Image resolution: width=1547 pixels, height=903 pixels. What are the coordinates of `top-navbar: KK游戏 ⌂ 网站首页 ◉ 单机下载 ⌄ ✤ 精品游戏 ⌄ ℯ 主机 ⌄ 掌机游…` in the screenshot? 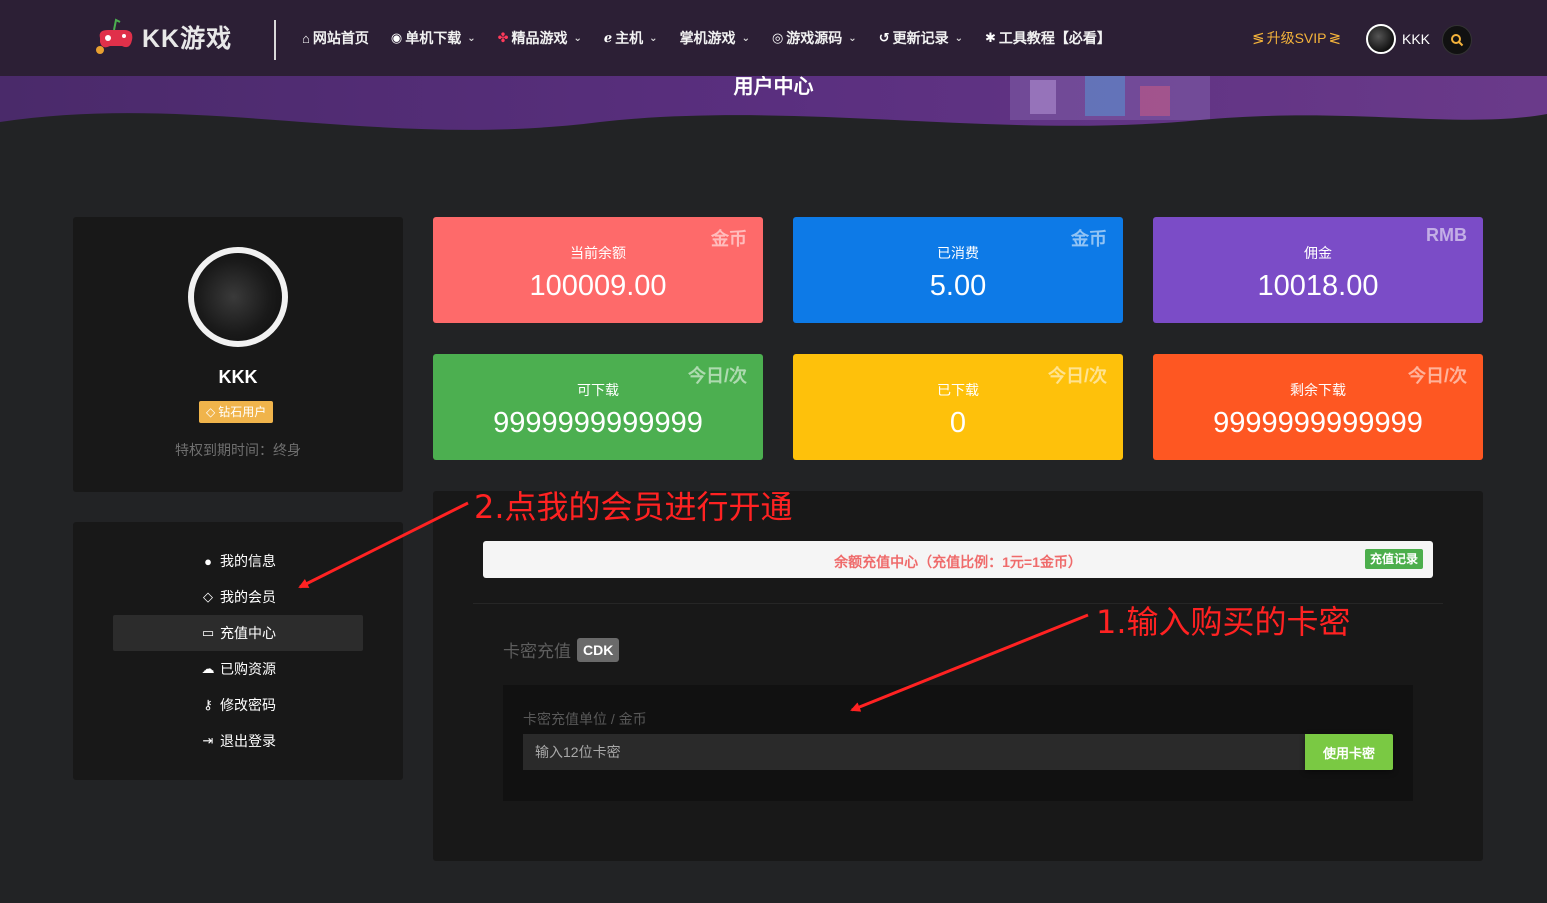 It's located at (773, 38).